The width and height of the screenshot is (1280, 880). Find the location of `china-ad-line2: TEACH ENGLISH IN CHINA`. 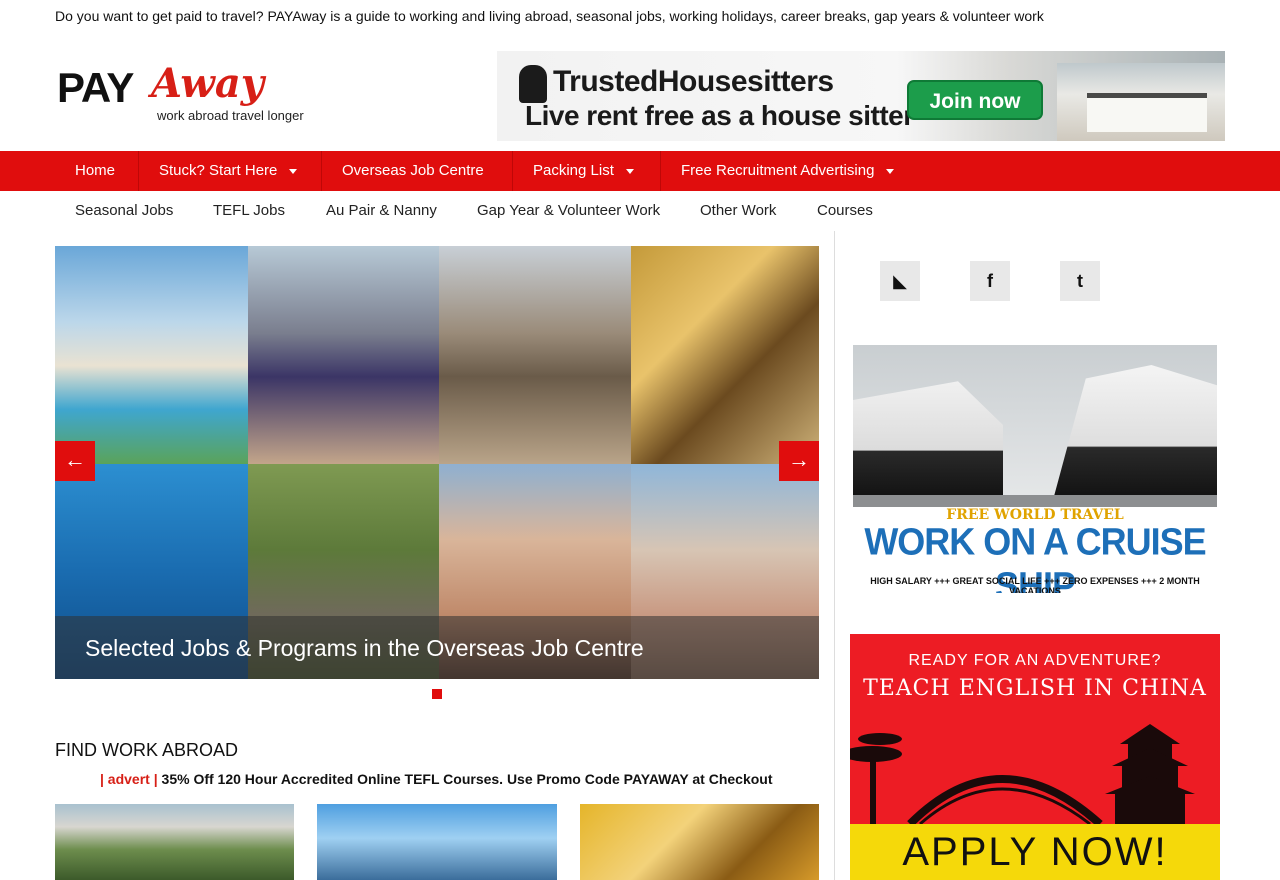

china-ad-line2: TEACH ENGLISH IN CHINA is located at coordinates (1035, 688).